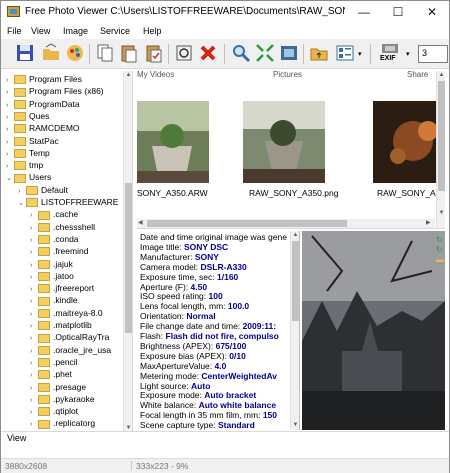  Describe the element at coordinates (172, 193) in the screenshot. I see `thumbnail-name: SONY_A350.ARW` at that location.